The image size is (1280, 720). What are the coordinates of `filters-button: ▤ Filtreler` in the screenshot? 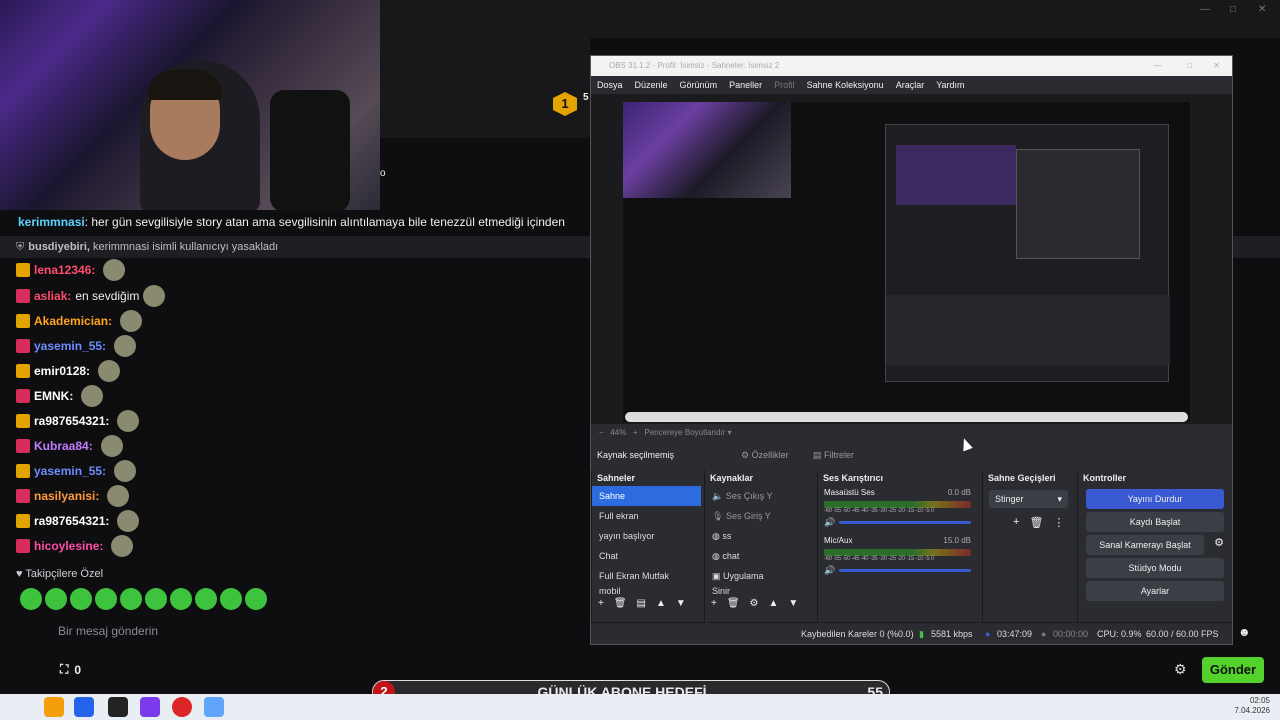 It's located at (833, 455).